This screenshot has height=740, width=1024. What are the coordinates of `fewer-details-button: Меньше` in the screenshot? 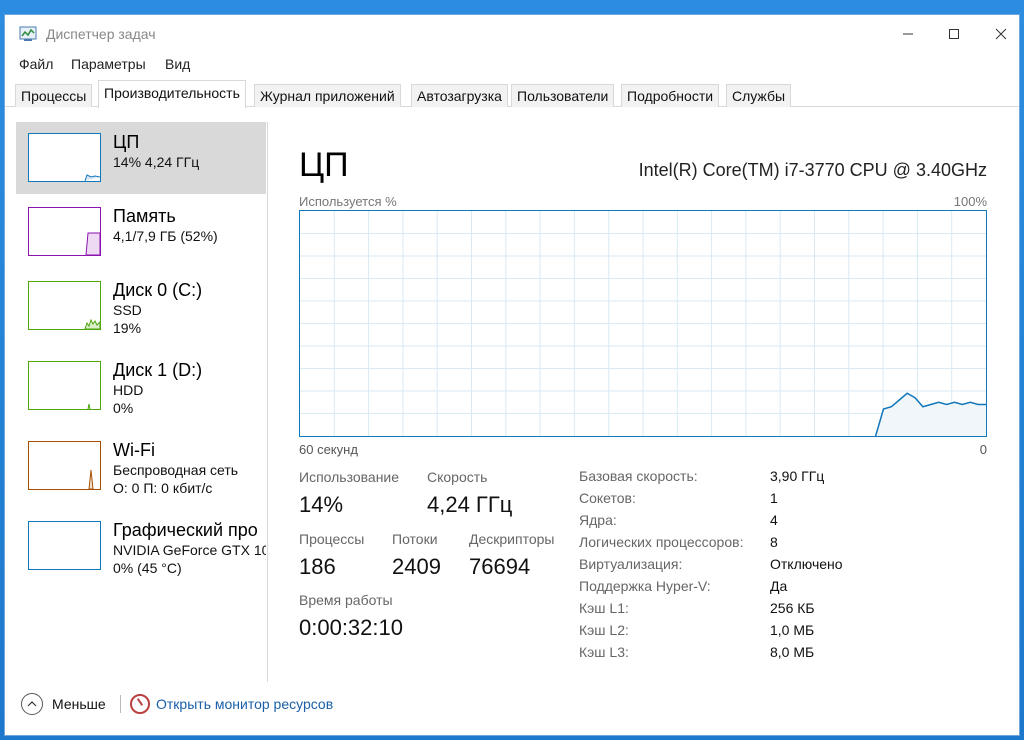 It's located at (63, 704).